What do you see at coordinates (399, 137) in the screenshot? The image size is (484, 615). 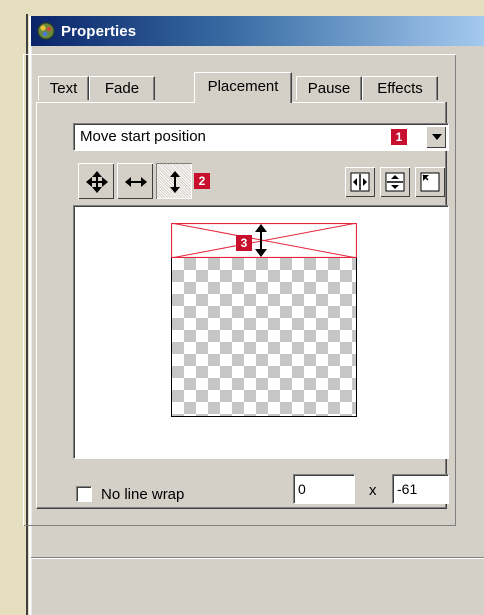 I see `callout-badge-1: 1` at bounding box center [399, 137].